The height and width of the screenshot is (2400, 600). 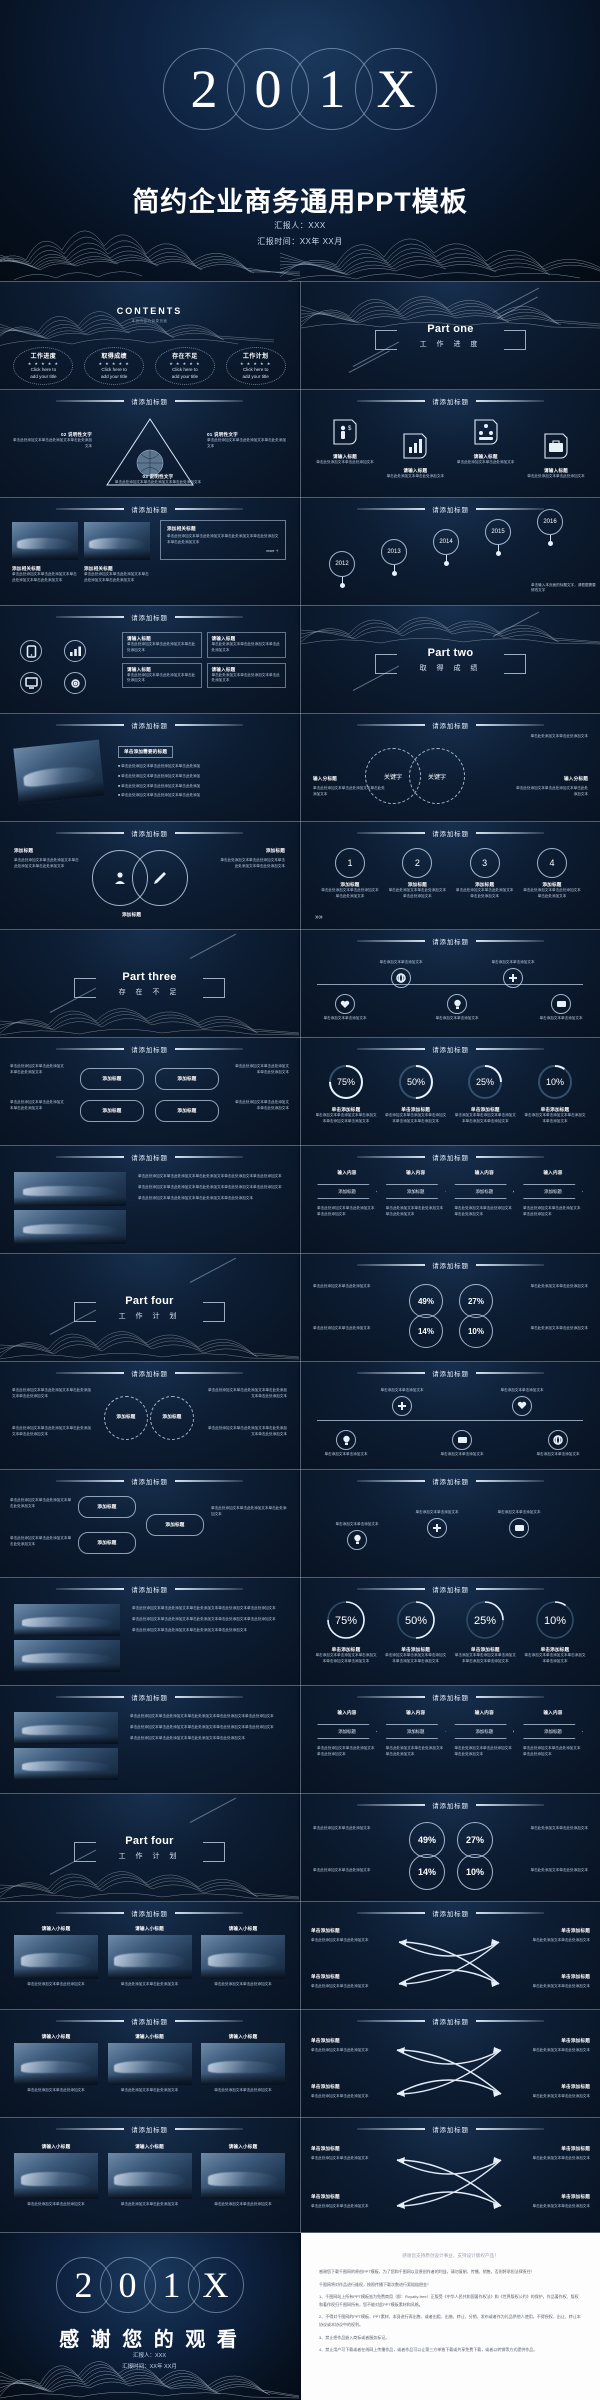 I want to click on zigzag-node-1: 单击添加文本单击添加文本, so click(x=401, y=974).